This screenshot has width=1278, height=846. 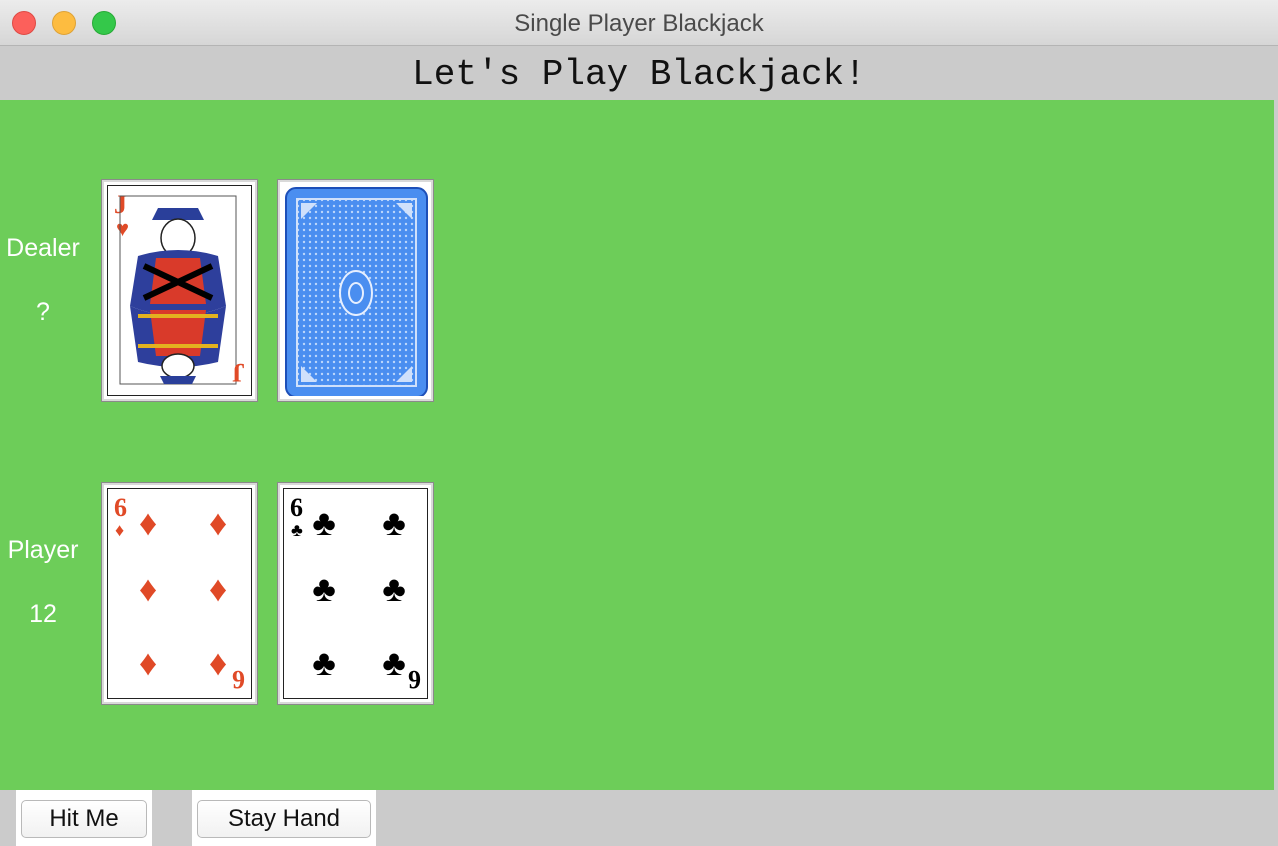 I want to click on stay-button-well: Stay Hand, so click(x=284, y=818).